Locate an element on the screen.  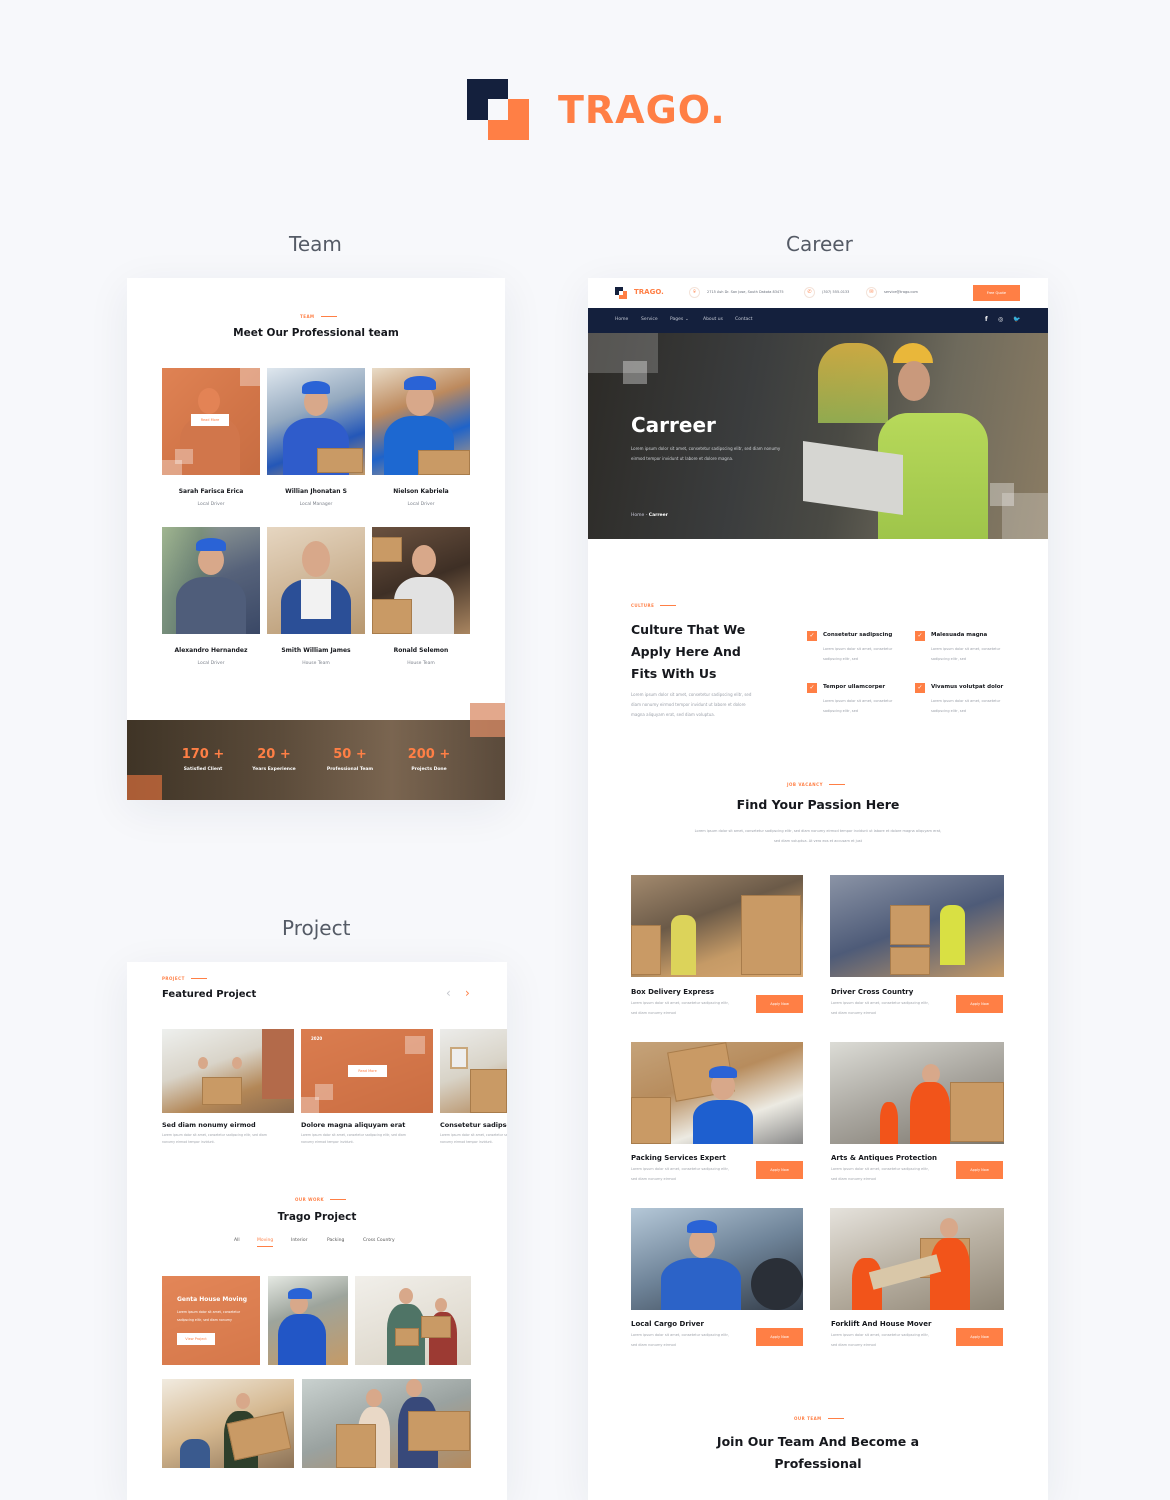
view-project-button: View Project is located at coordinates (196, 1339).